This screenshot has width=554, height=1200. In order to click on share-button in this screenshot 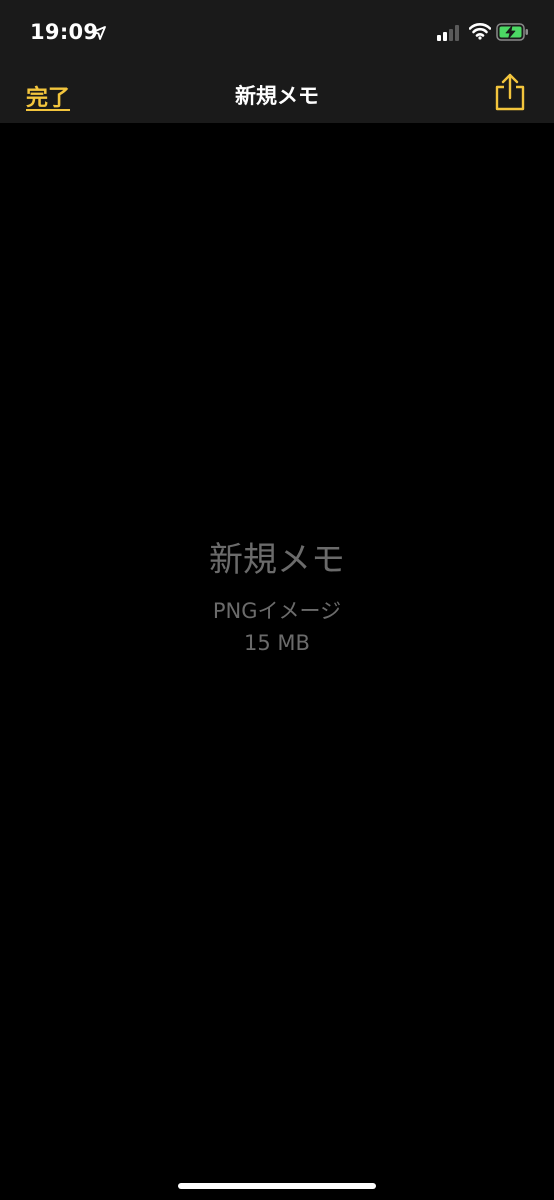, I will do `click(510, 92)`.